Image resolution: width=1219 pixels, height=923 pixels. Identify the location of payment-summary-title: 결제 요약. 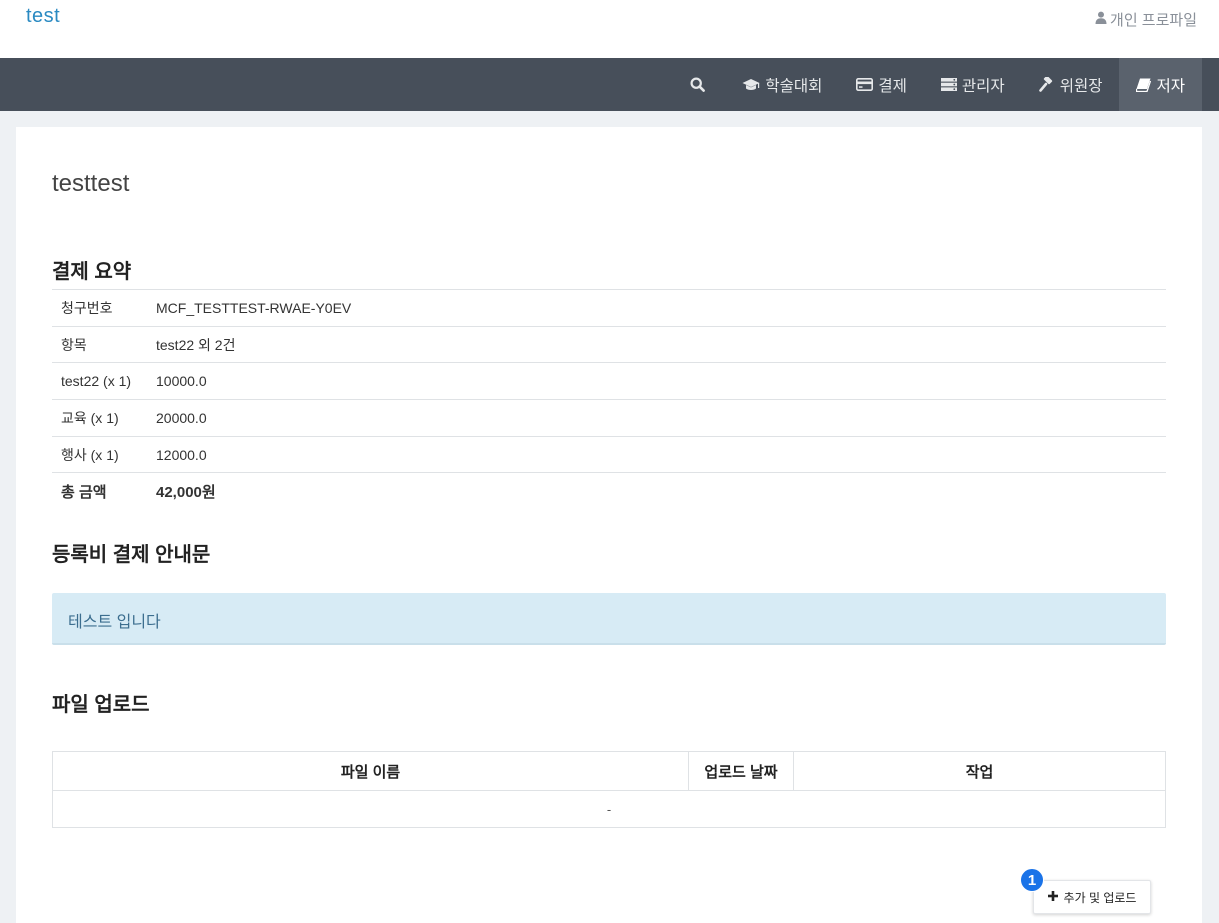
(92, 272).